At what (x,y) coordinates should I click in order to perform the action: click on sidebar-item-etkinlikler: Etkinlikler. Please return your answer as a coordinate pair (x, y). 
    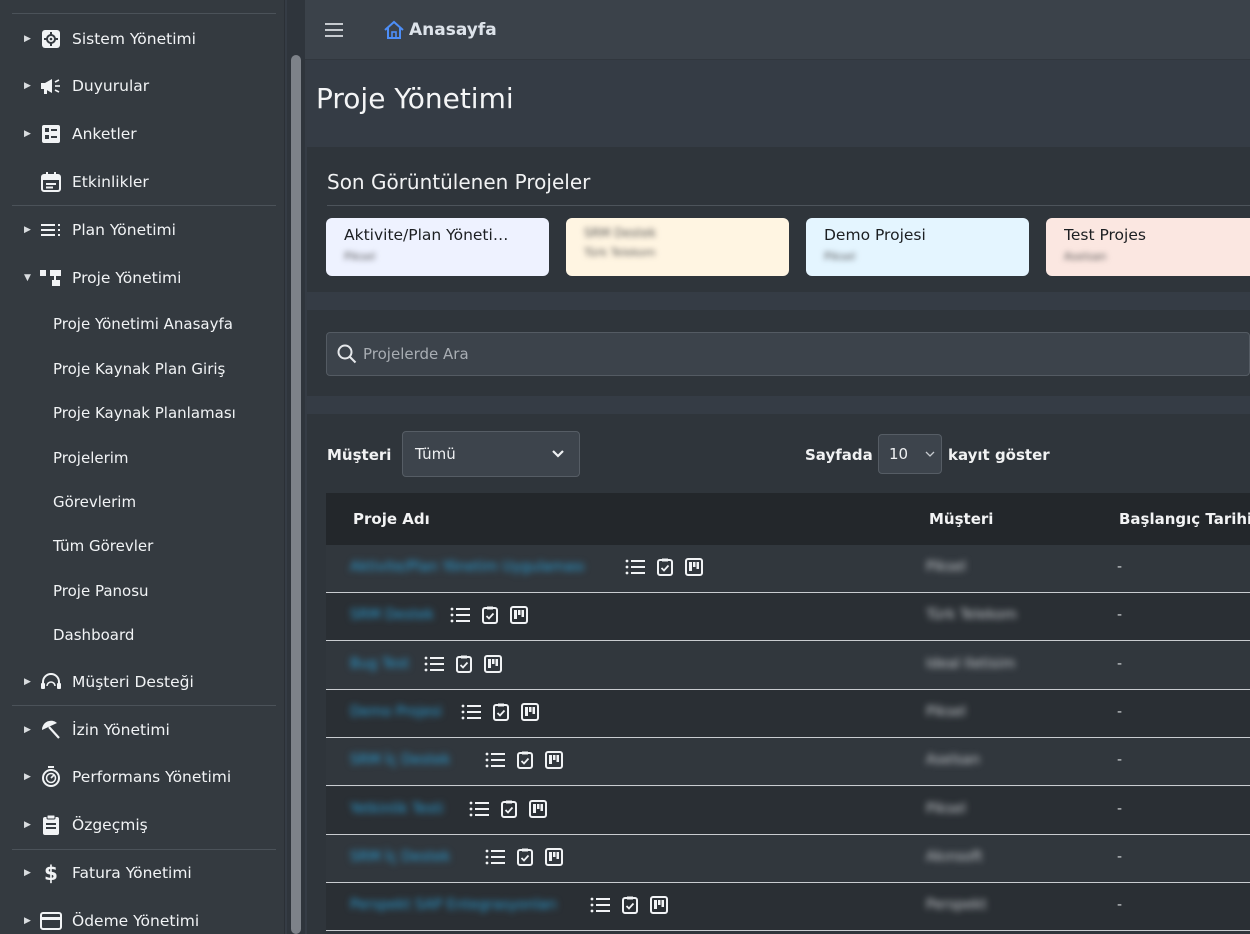
    Looking at the image, I should click on (142, 182).